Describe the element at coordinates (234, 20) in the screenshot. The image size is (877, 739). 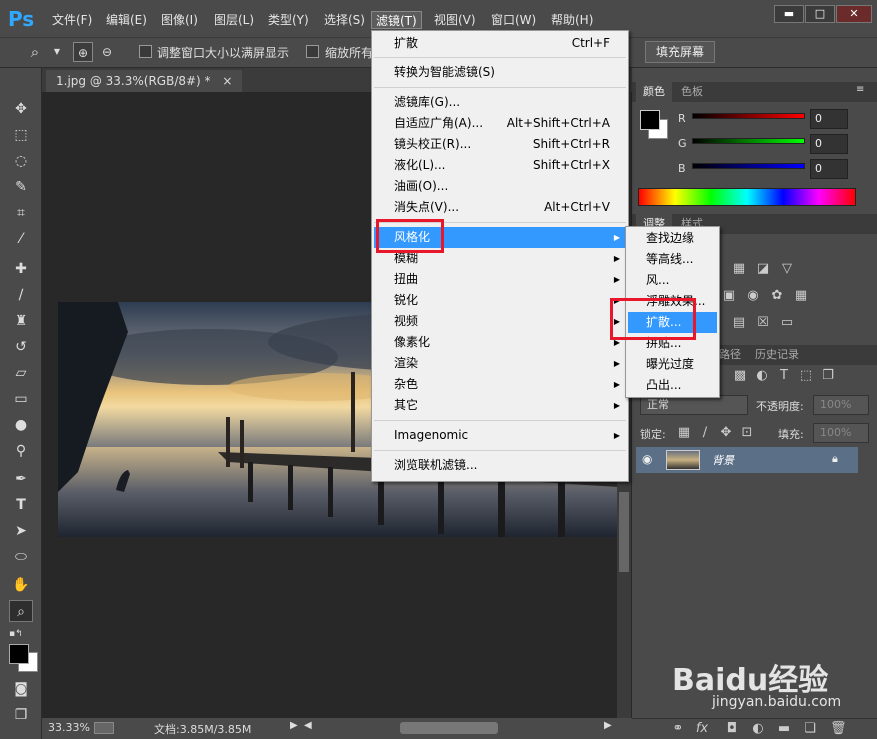
I see `menu-layer: 图层(L)` at that location.